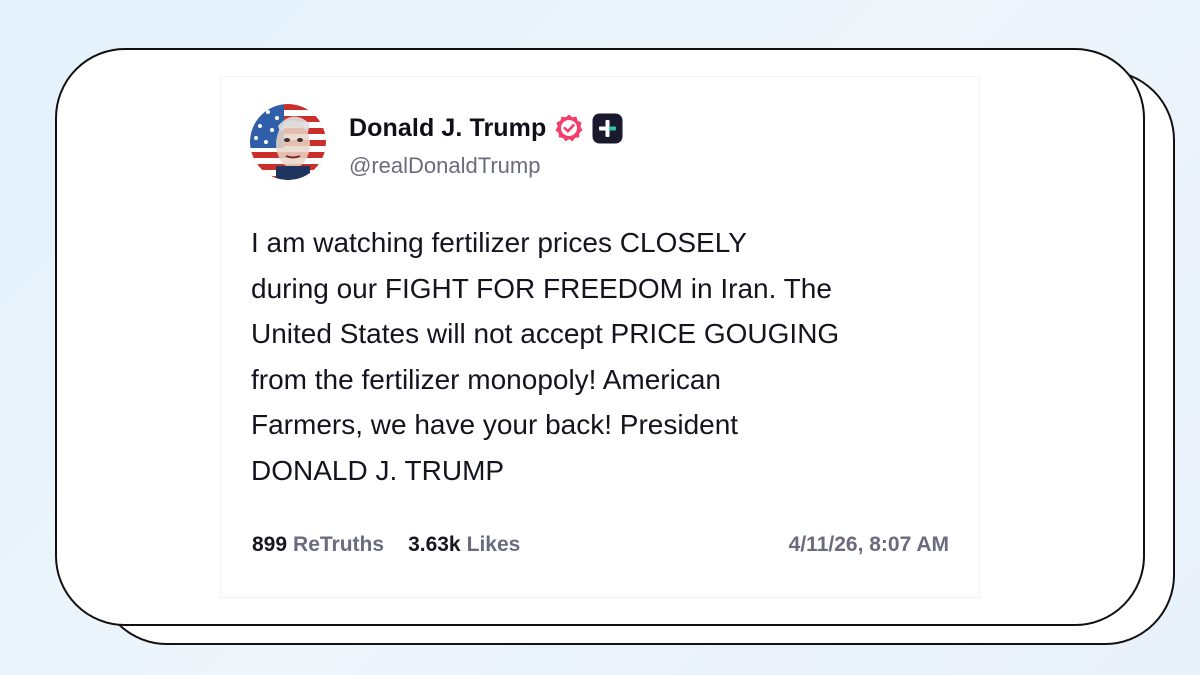  Describe the element at coordinates (569, 128) in the screenshot. I see `verified-badge-icon` at that location.